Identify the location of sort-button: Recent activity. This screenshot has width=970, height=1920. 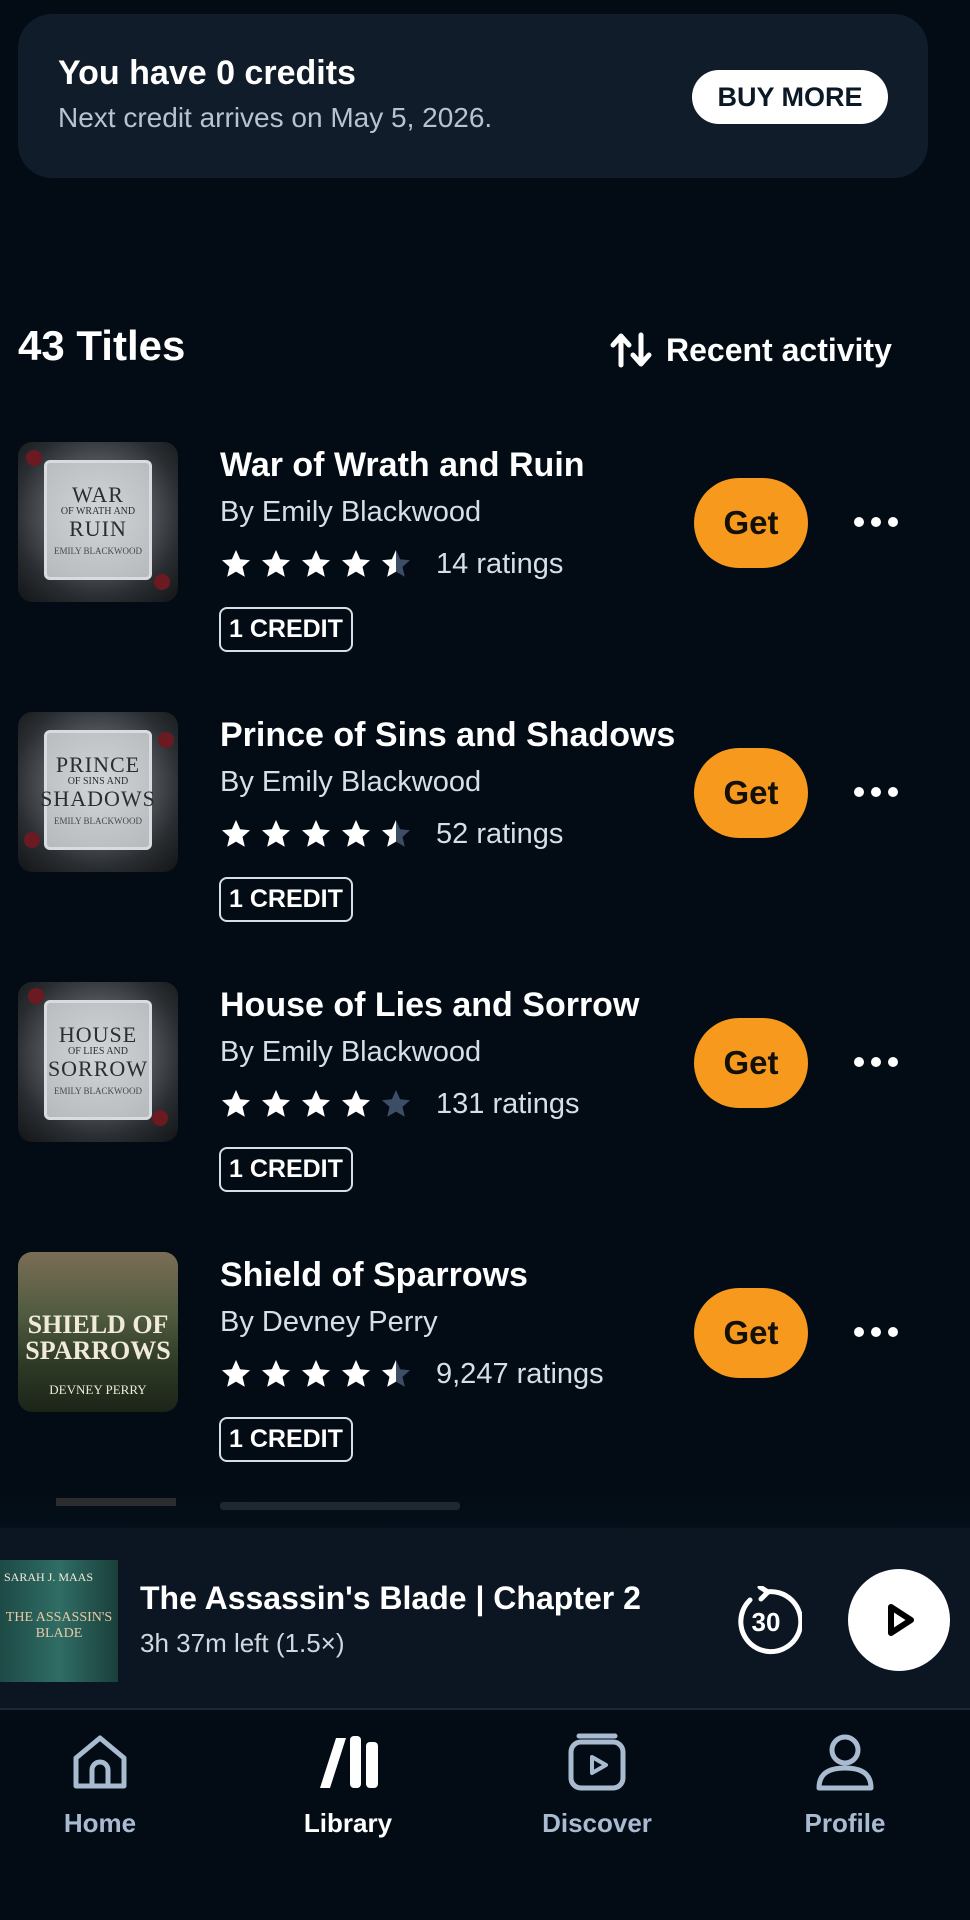
(751, 350).